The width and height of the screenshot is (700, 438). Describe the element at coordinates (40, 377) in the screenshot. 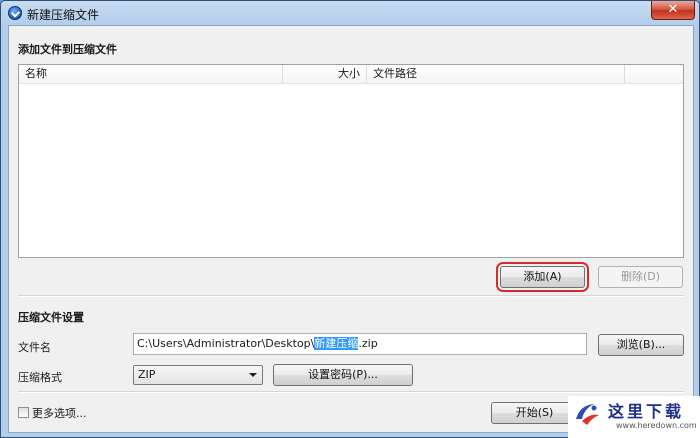

I see `format-label: 压缩格式` at that location.